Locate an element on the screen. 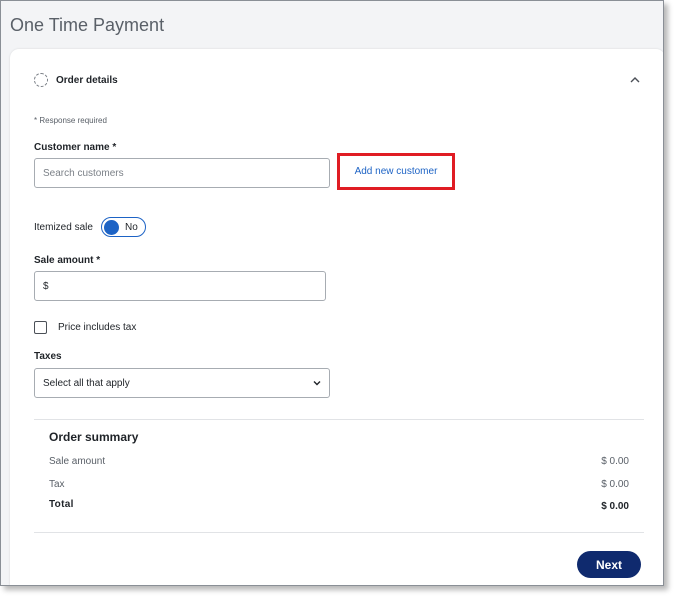 The height and width of the screenshot is (598, 676). order-summary-title: Order summary is located at coordinates (94, 437).